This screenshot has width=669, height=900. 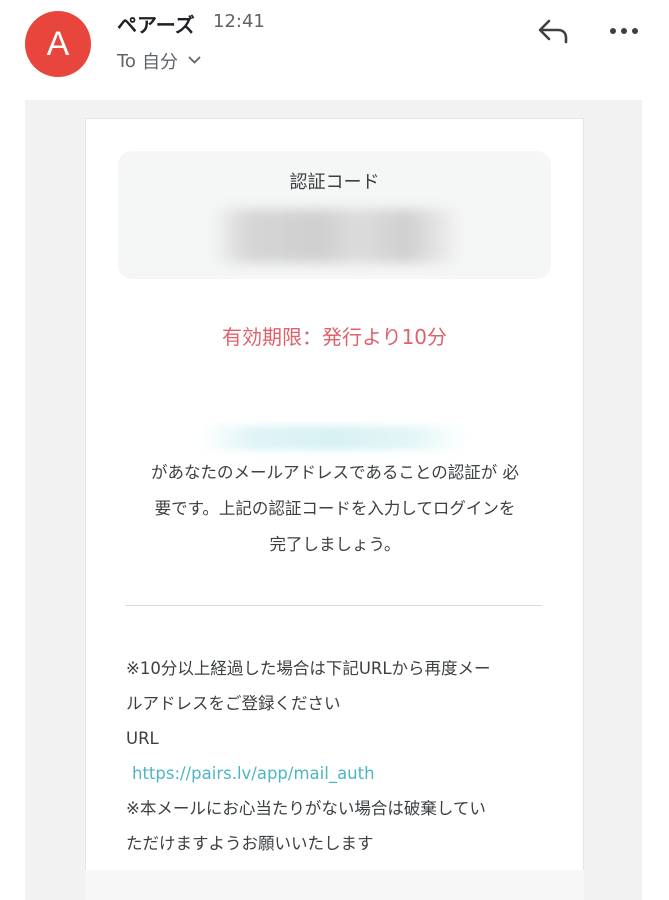 I want to click on mail-auth-link: https://pairs.lv/app/mail_auth, so click(x=344, y=773).